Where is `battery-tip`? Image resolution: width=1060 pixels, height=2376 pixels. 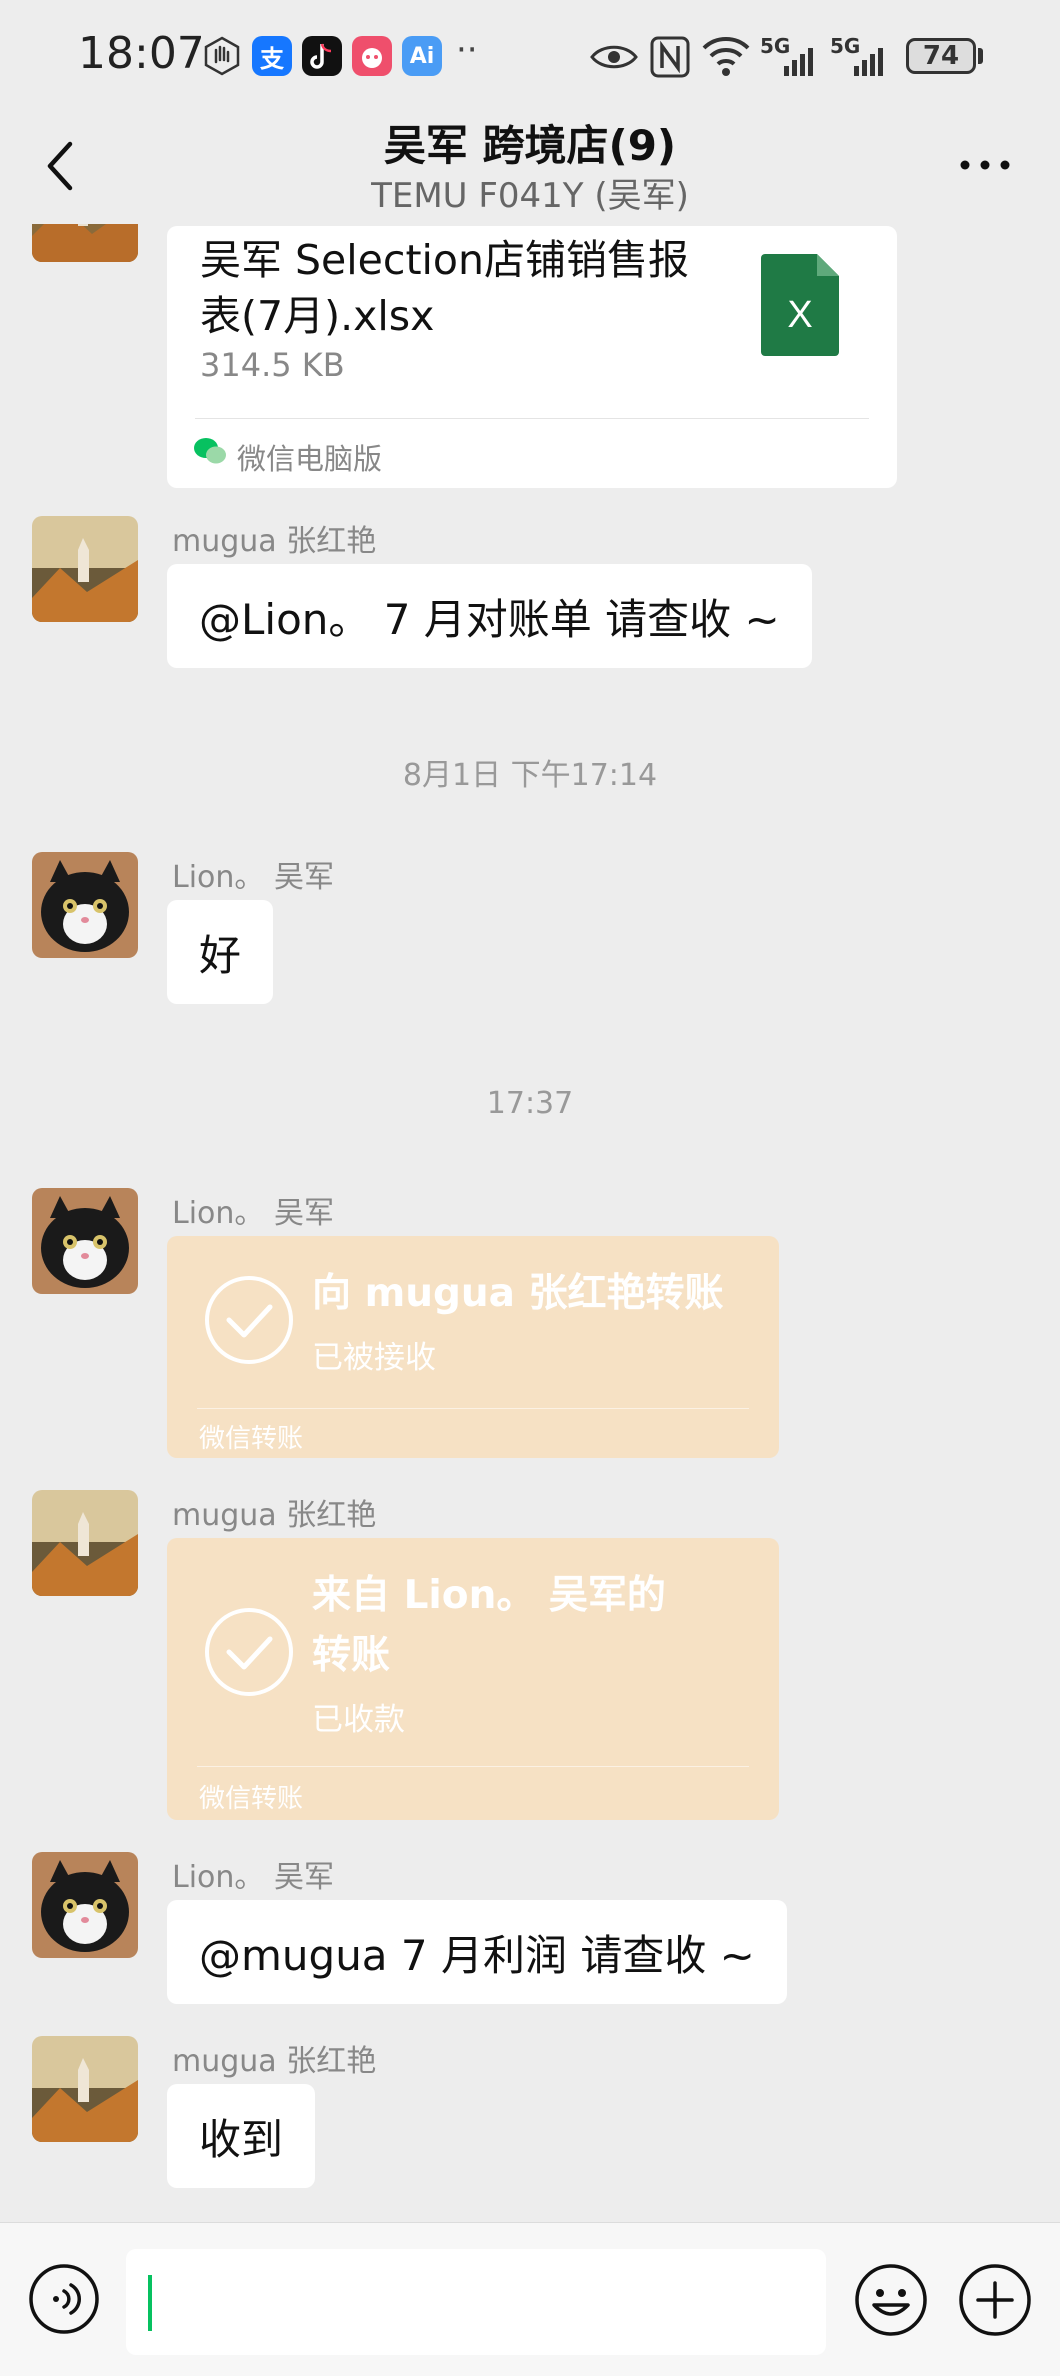
battery-tip is located at coordinates (980, 56).